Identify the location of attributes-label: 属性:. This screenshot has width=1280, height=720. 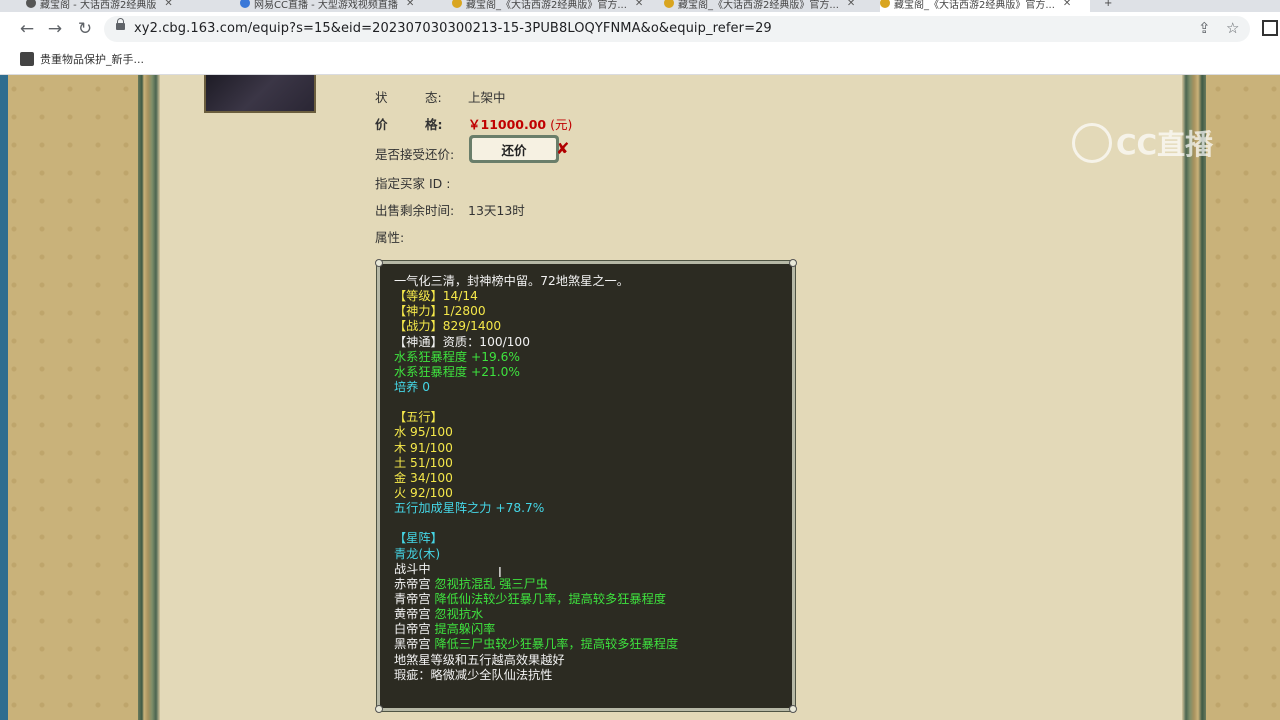
(390, 237).